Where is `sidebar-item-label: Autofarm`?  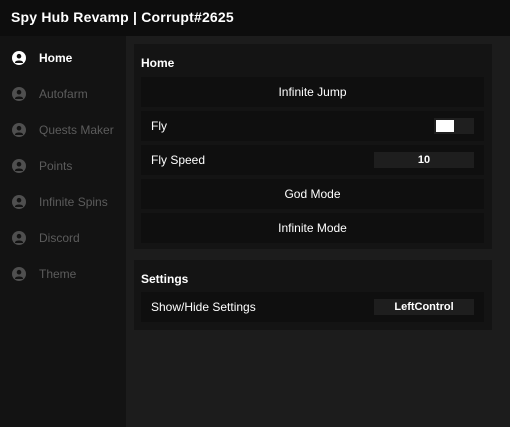 sidebar-item-label: Autofarm is located at coordinates (63, 94).